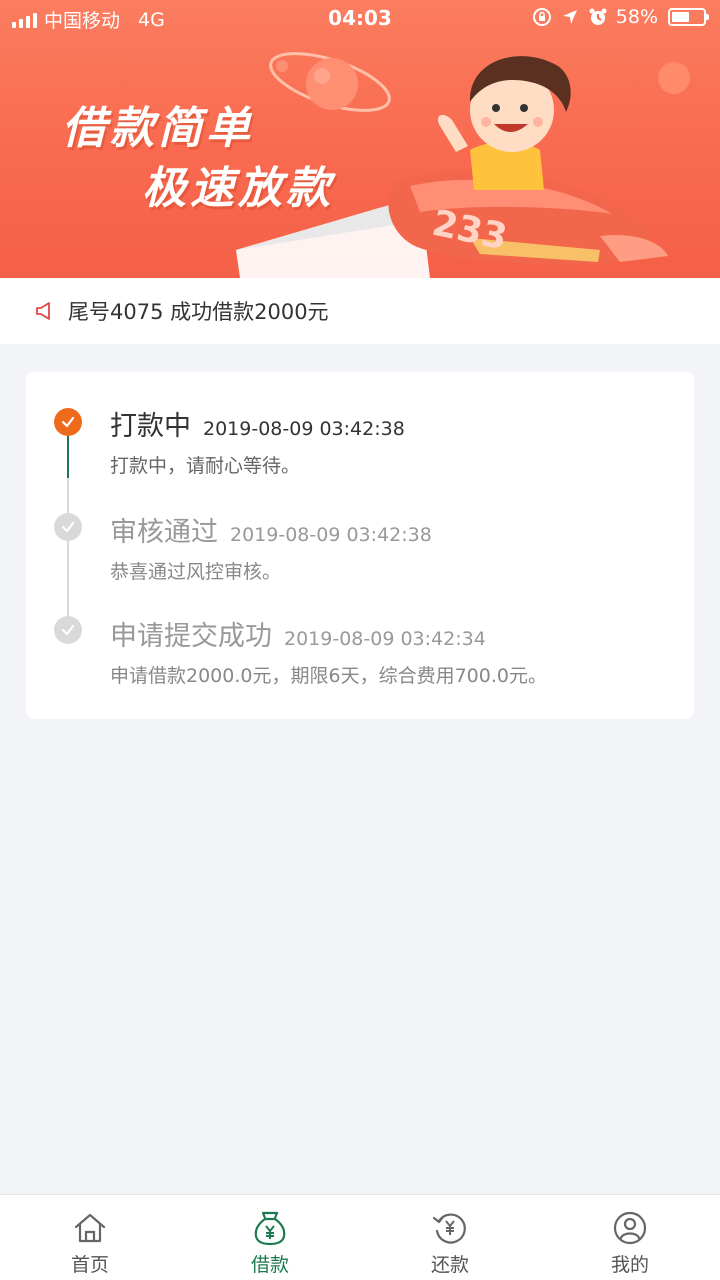  I want to click on step-active-check-icon, so click(68, 422).